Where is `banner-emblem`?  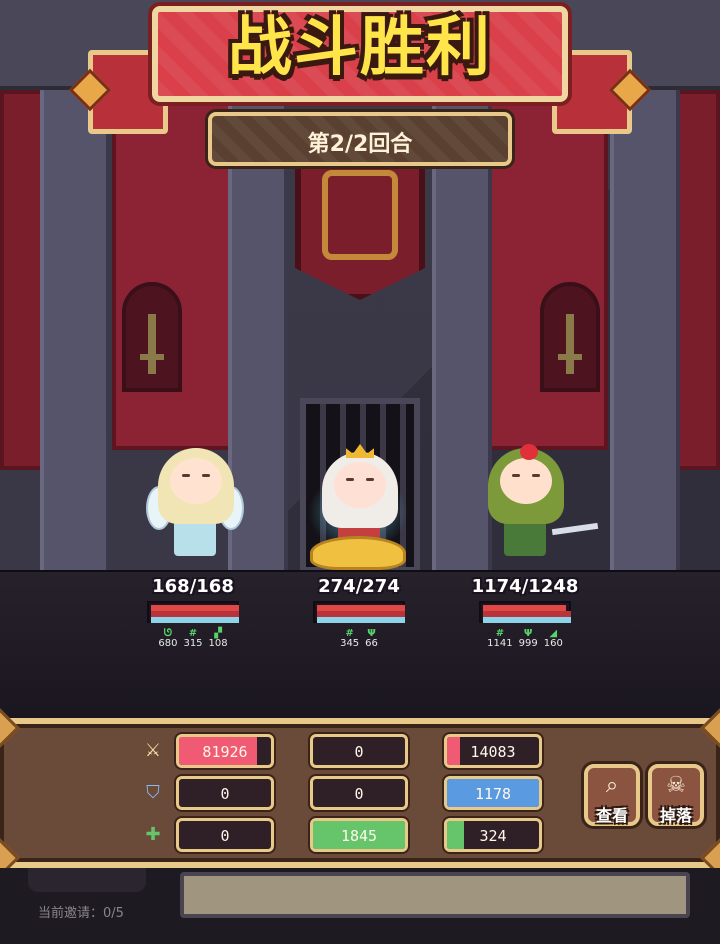
banner-emblem is located at coordinates (360, 215).